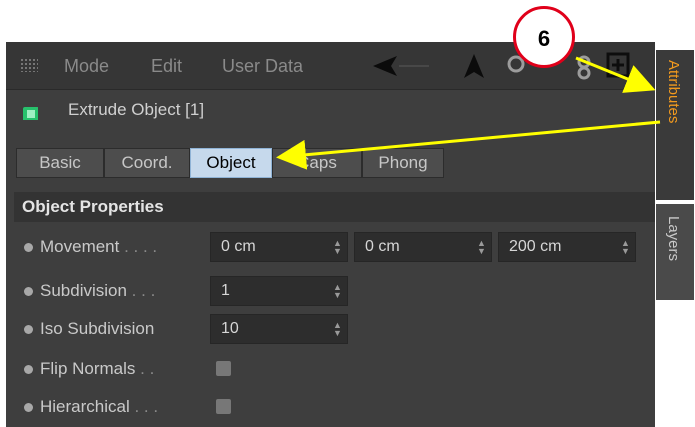  What do you see at coordinates (615, 74) in the screenshot?
I see `arrow-to-attributes-tab` at bounding box center [615, 74].